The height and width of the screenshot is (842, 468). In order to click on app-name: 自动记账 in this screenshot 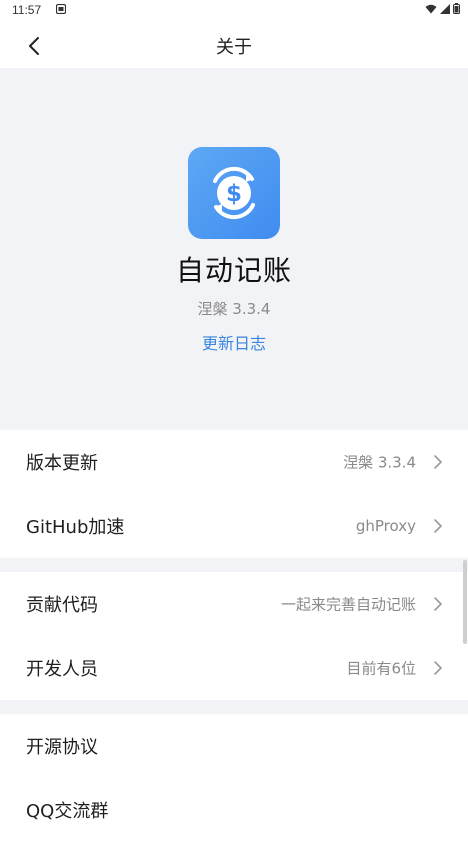, I will do `click(233, 270)`.